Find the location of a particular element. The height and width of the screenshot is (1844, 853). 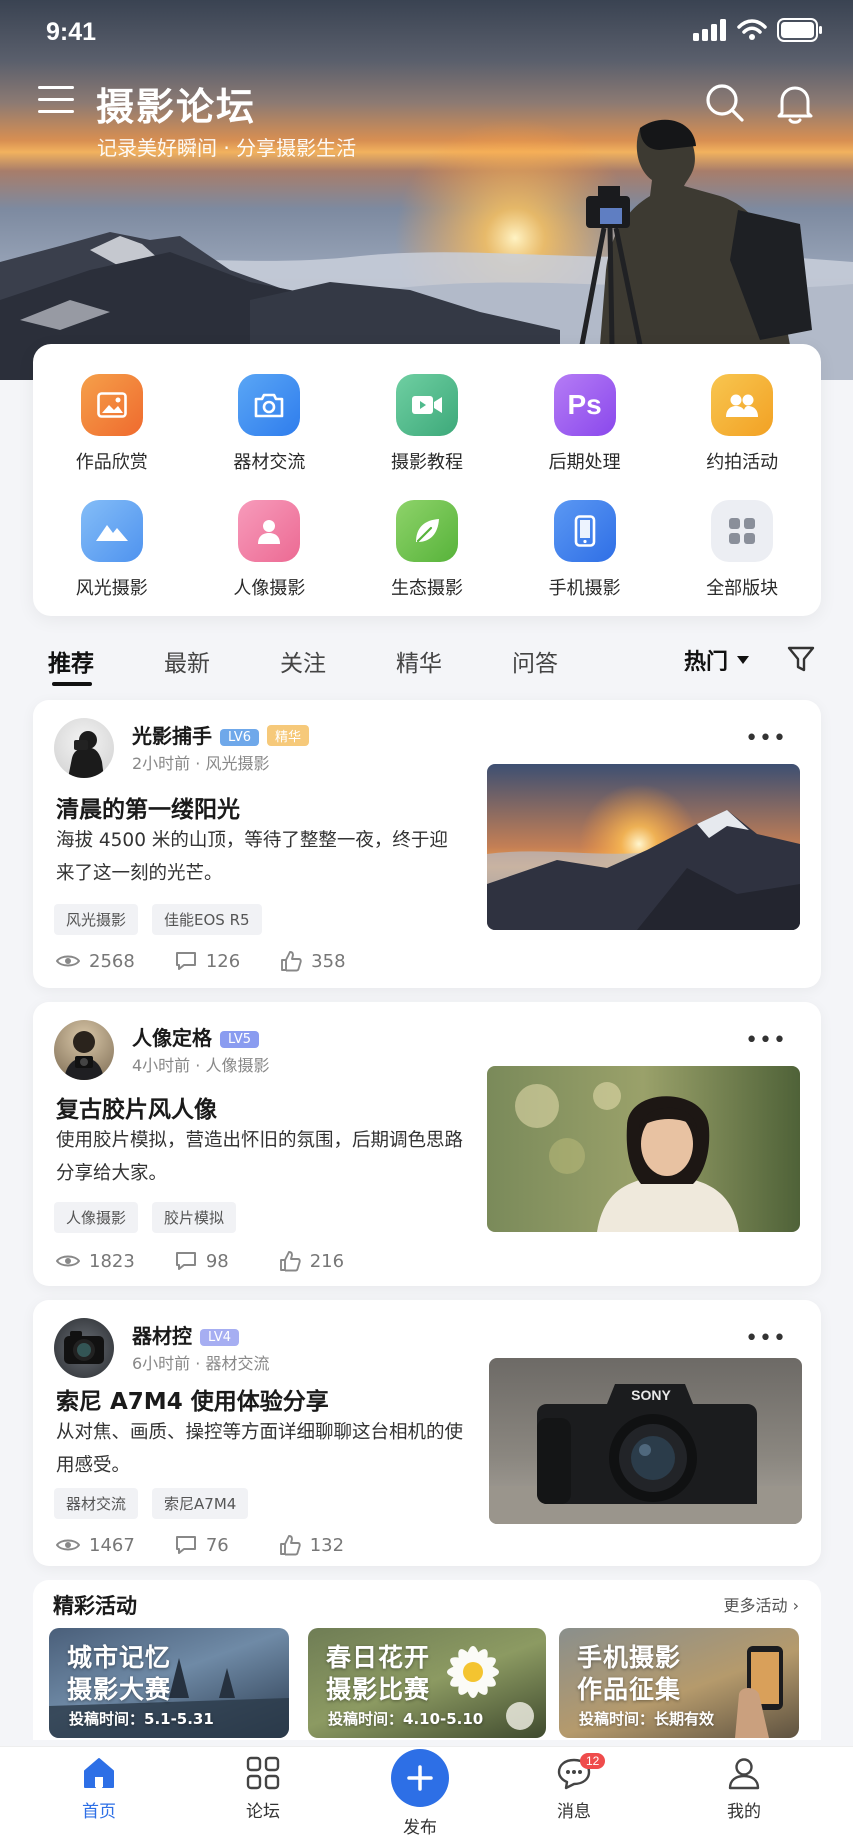

post-title: 复古胶片风人像 is located at coordinates (136, 1107).